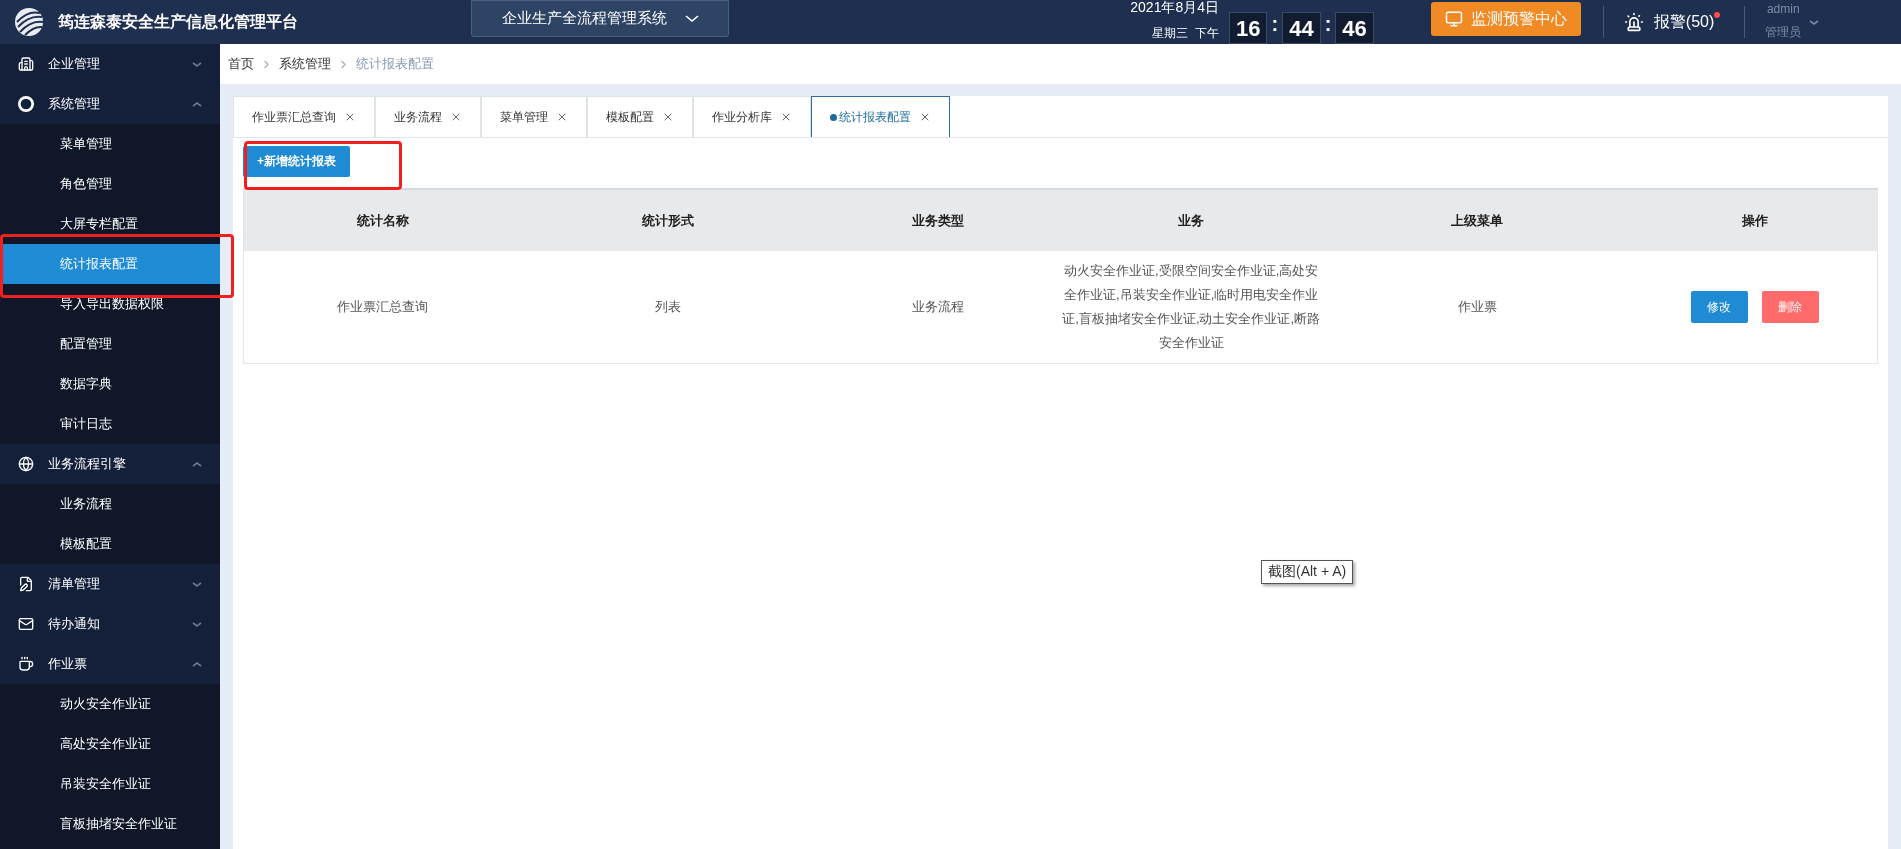 Image resolution: width=1901 pixels, height=849 pixels. Describe the element at coordinates (880, 116) in the screenshot. I see `tab: 统计报表配置` at that location.